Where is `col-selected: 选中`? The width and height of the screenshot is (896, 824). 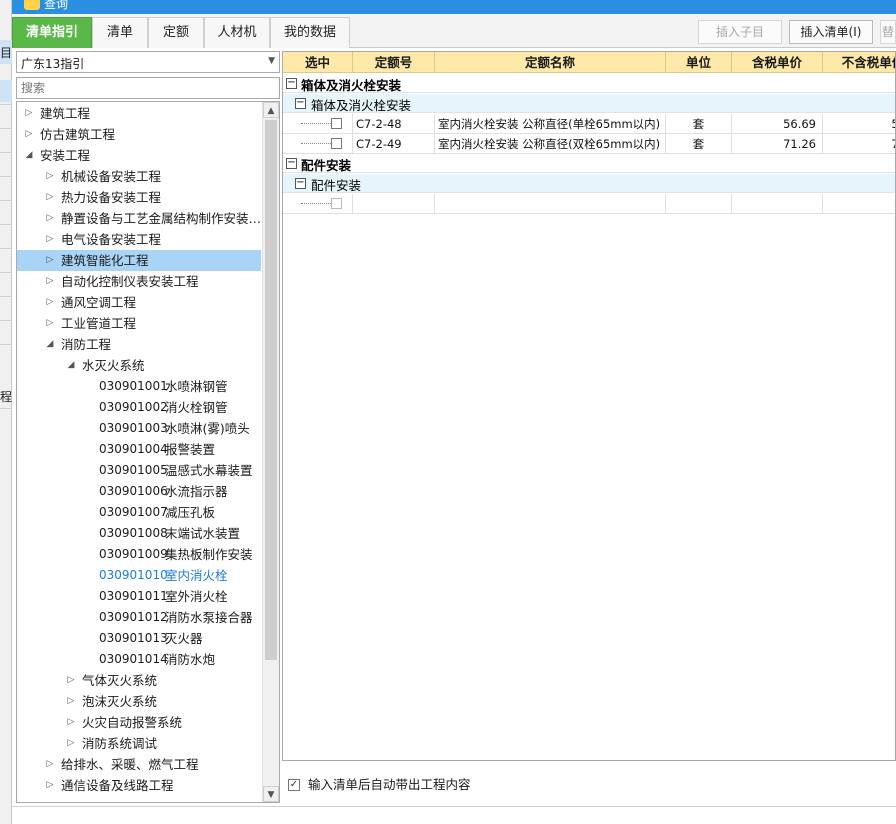
col-selected: 选中 is located at coordinates (318, 62).